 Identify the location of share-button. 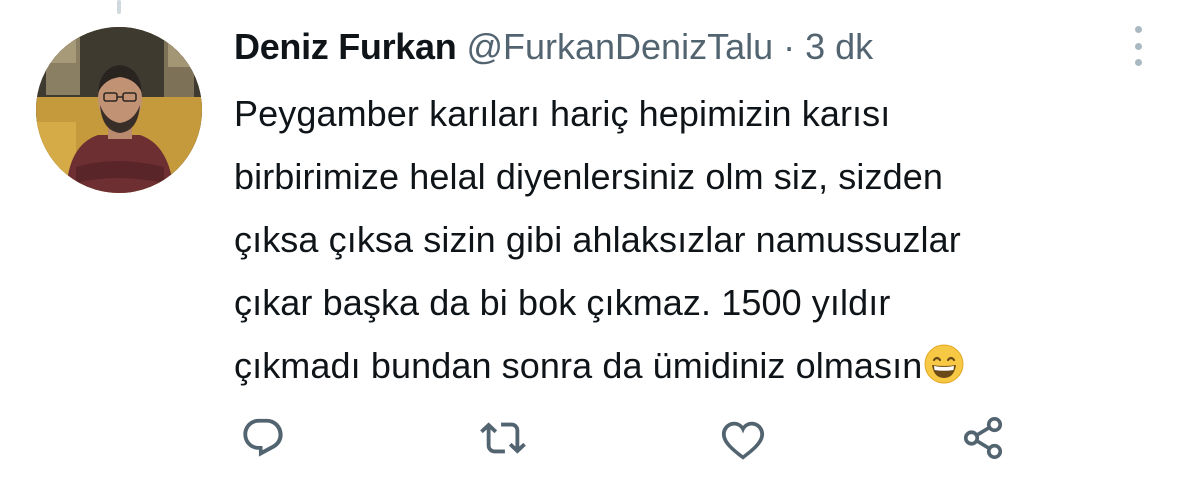
(983, 438).